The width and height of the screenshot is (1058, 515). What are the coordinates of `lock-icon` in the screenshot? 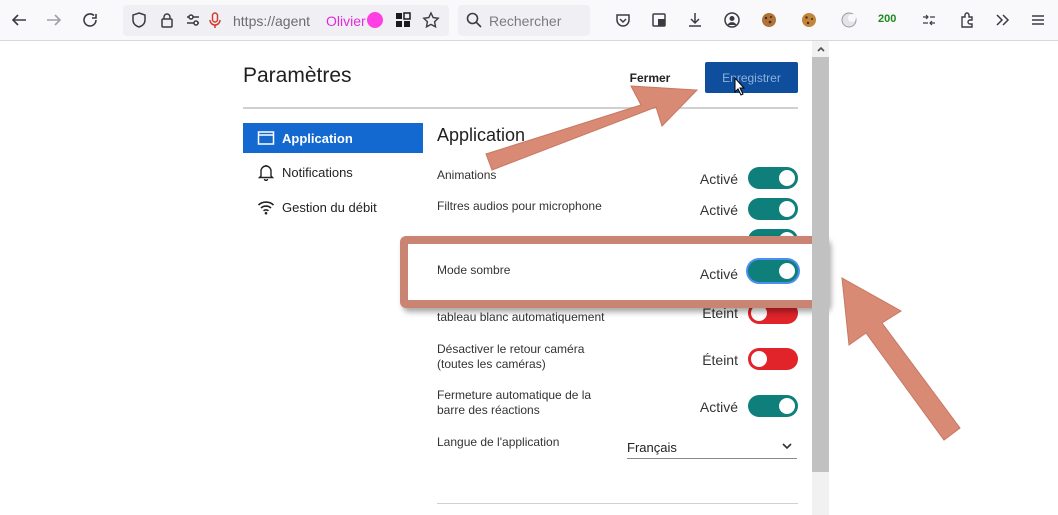 It's located at (167, 20).